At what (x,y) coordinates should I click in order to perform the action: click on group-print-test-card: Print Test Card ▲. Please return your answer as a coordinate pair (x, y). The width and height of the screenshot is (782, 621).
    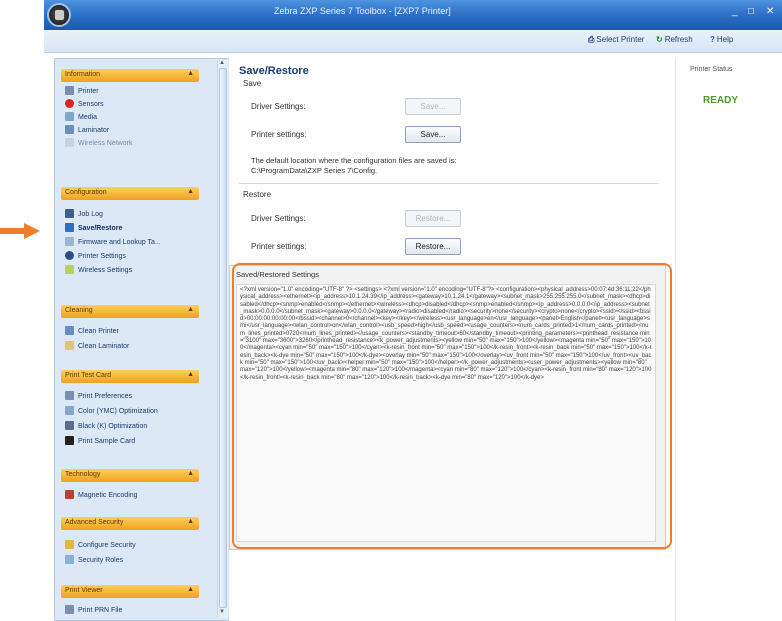
    Looking at the image, I should click on (130, 376).